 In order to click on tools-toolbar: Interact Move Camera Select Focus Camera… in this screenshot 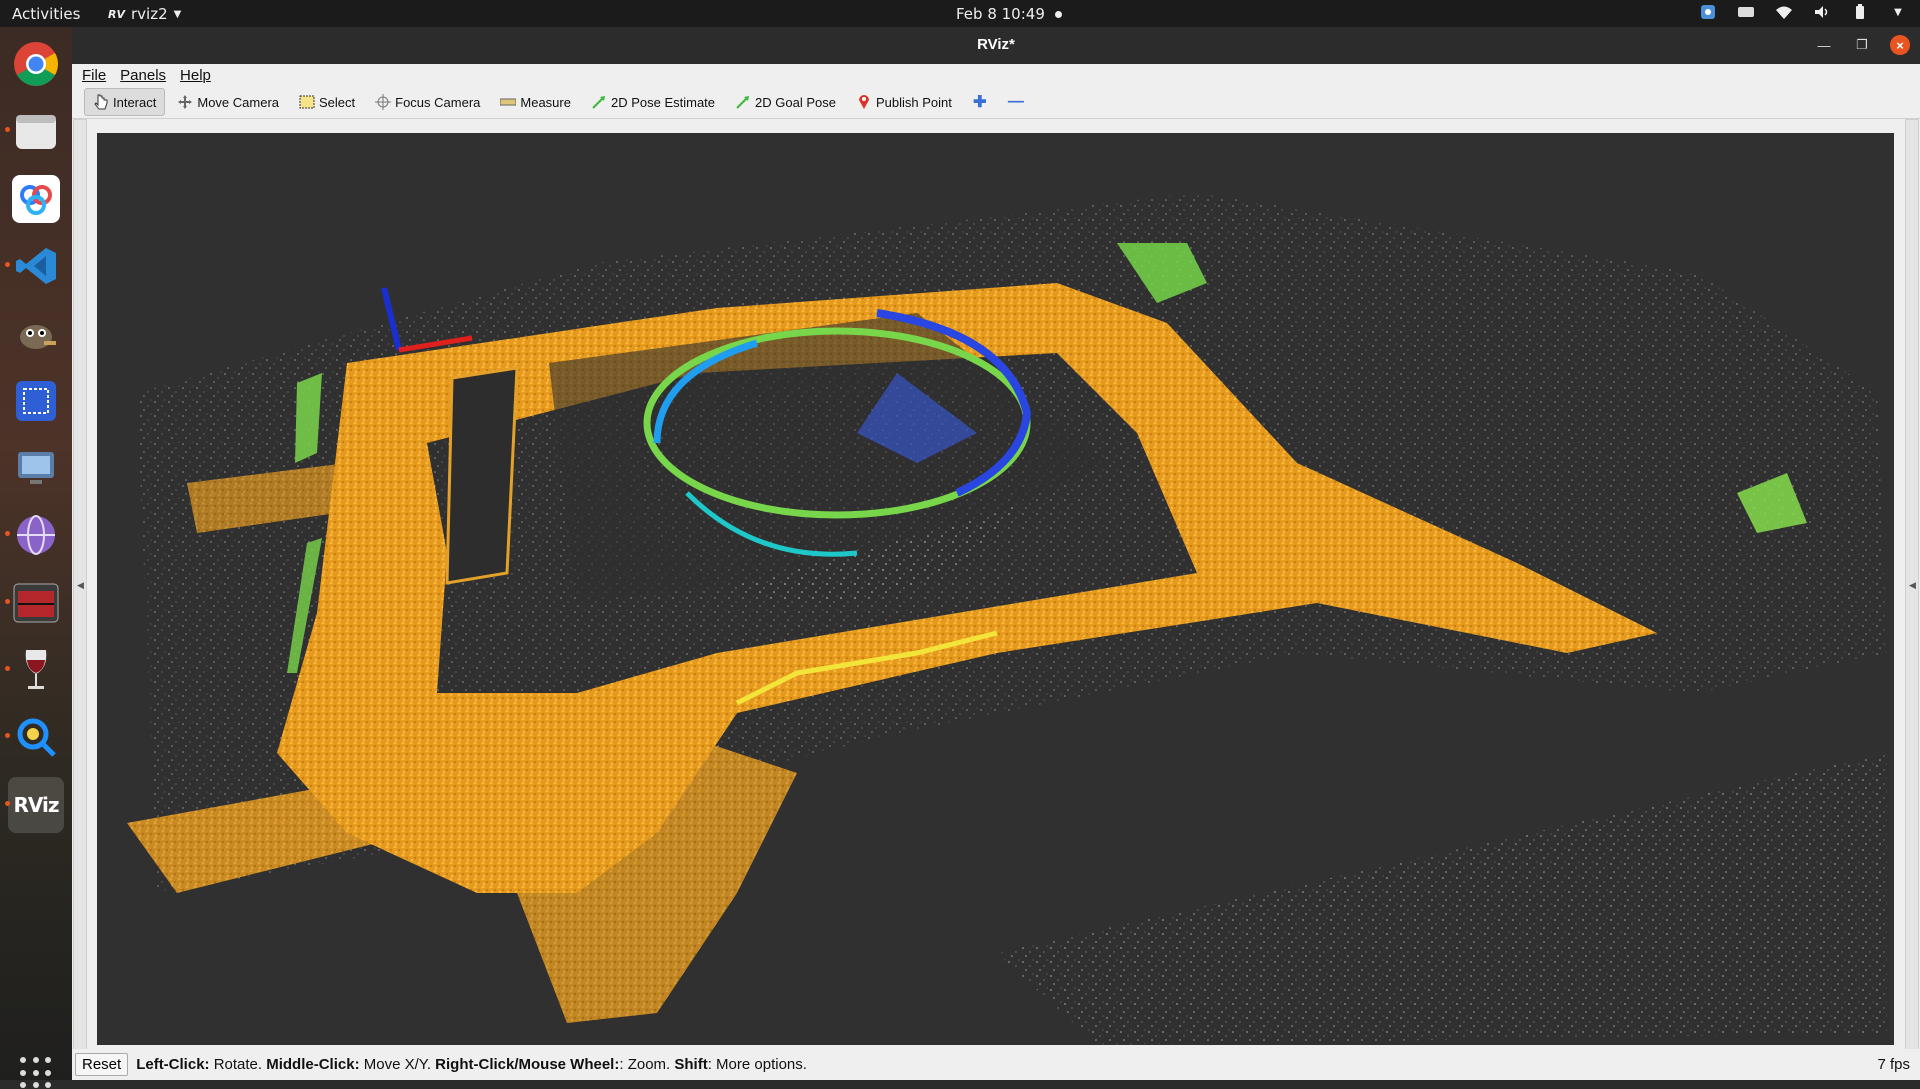, I will do `click(996, 102)`.